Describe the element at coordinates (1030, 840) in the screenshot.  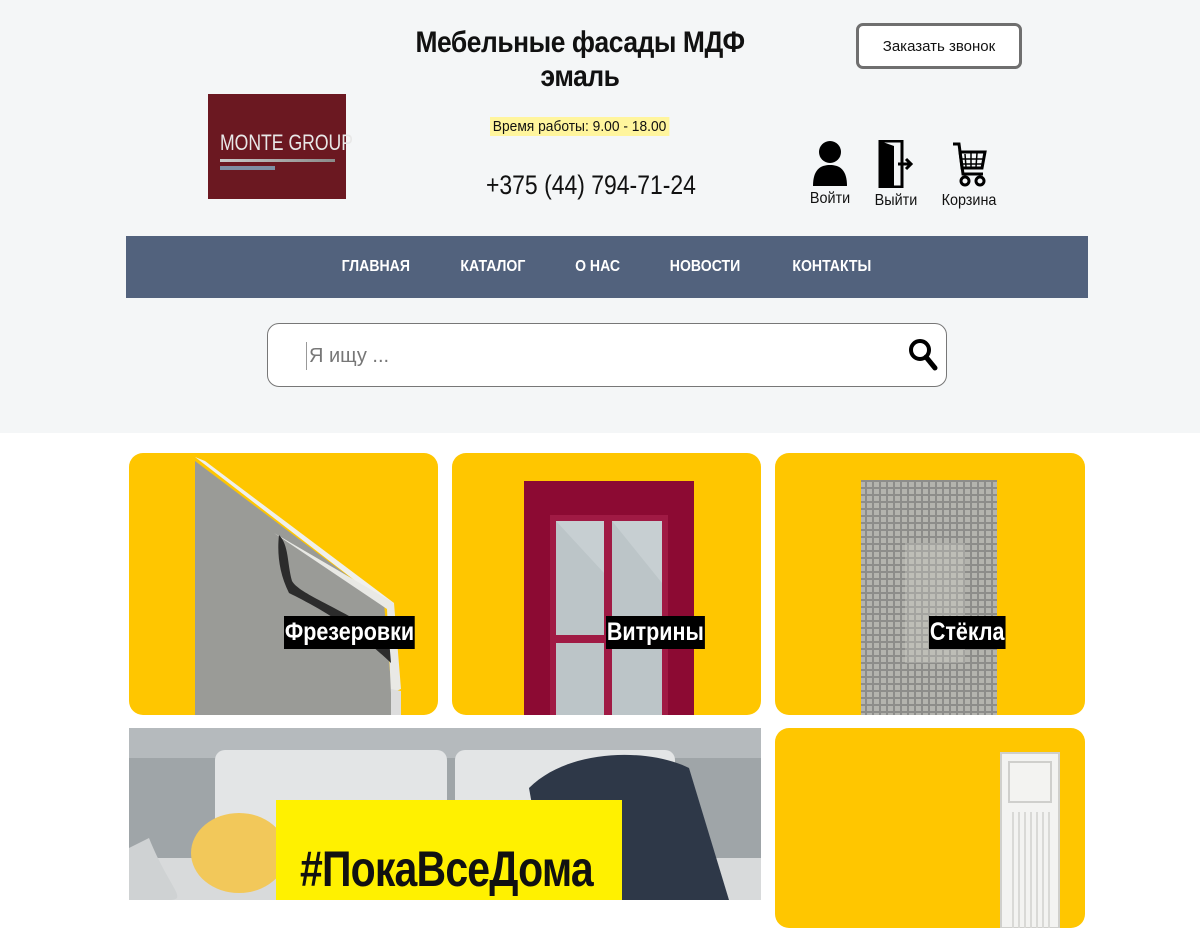
I see `door-facade-image` at that location.